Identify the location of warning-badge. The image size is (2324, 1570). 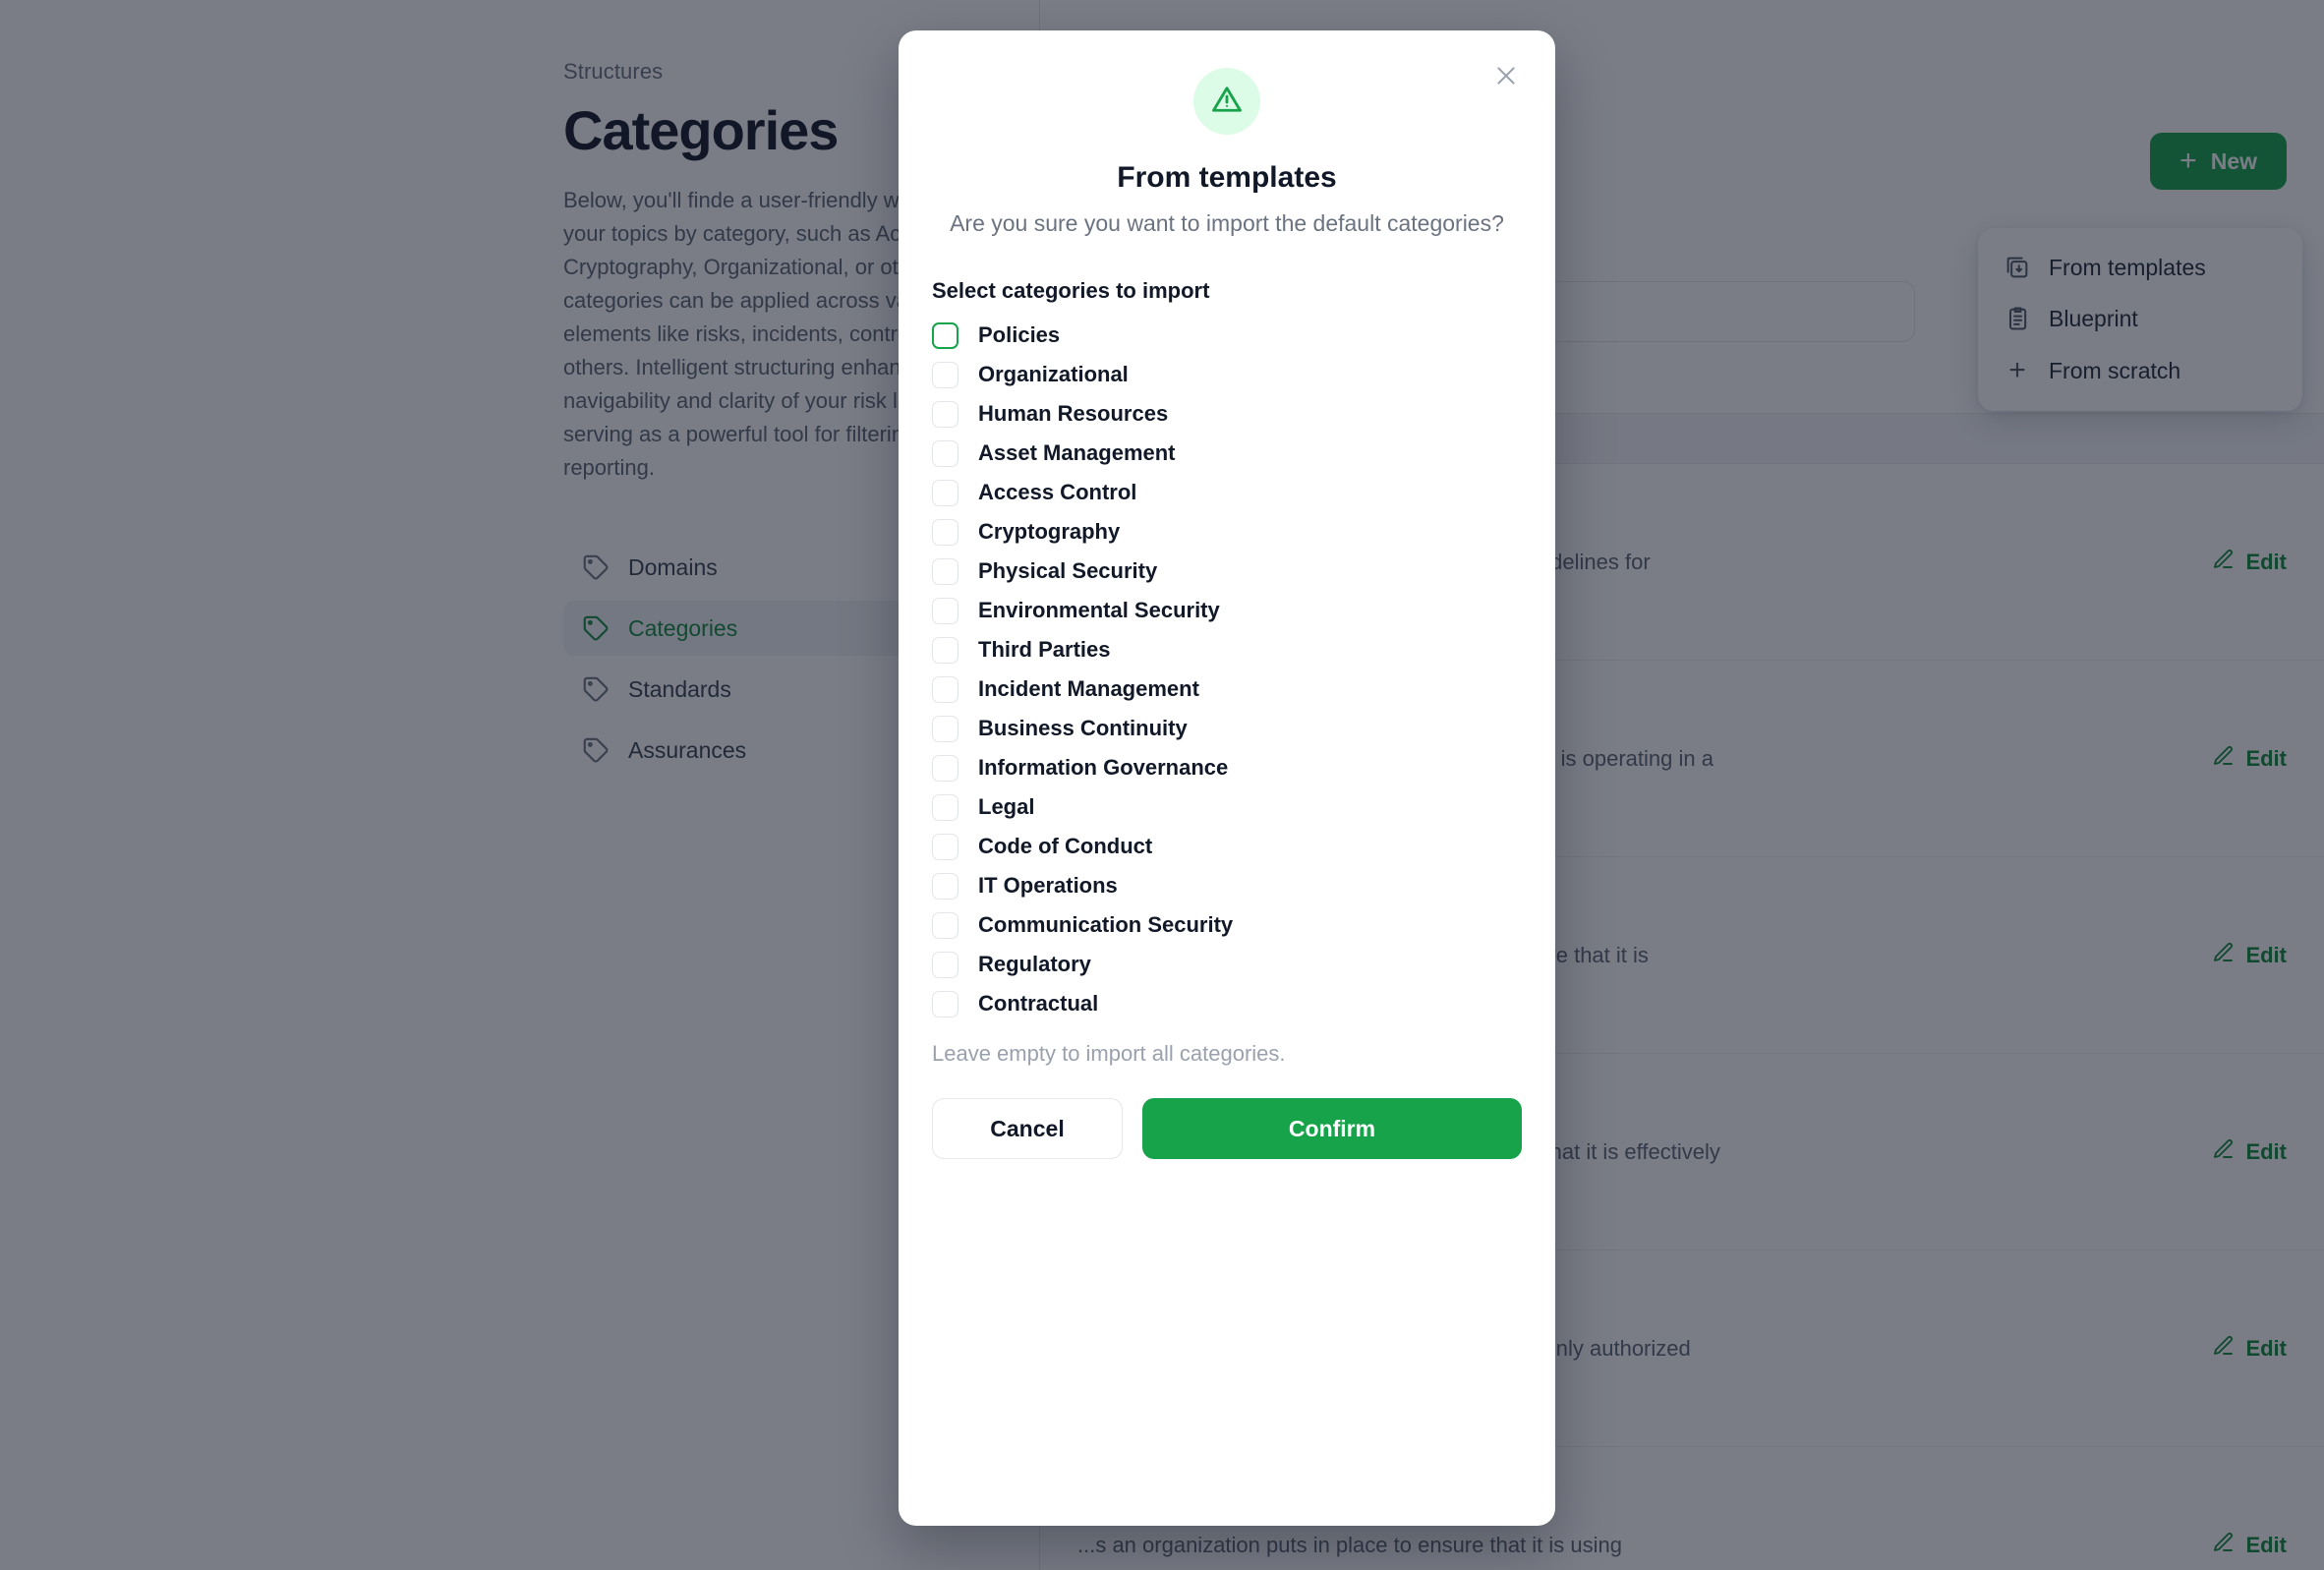
(1226, 102).